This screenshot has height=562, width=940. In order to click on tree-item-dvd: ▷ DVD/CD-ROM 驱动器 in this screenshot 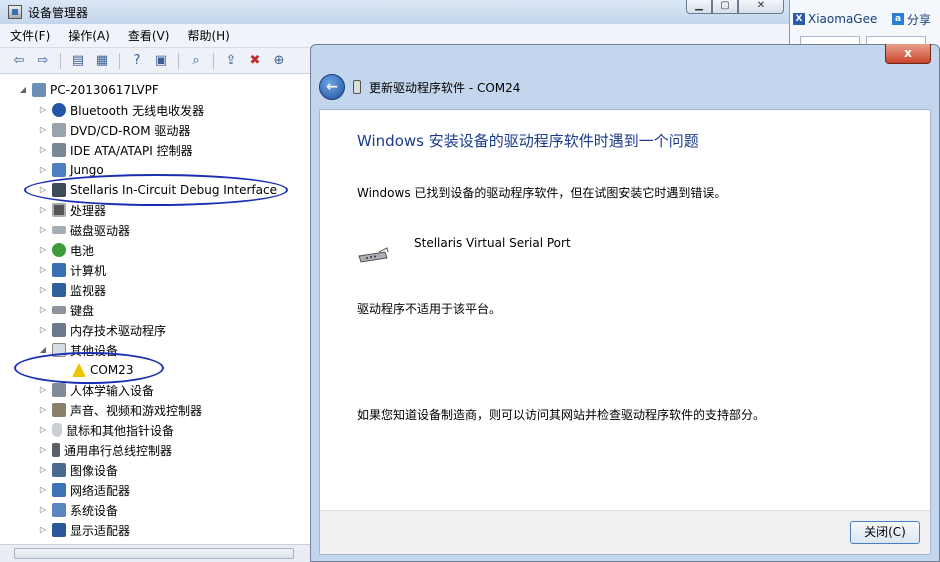, I will do `click(114, 130)`.